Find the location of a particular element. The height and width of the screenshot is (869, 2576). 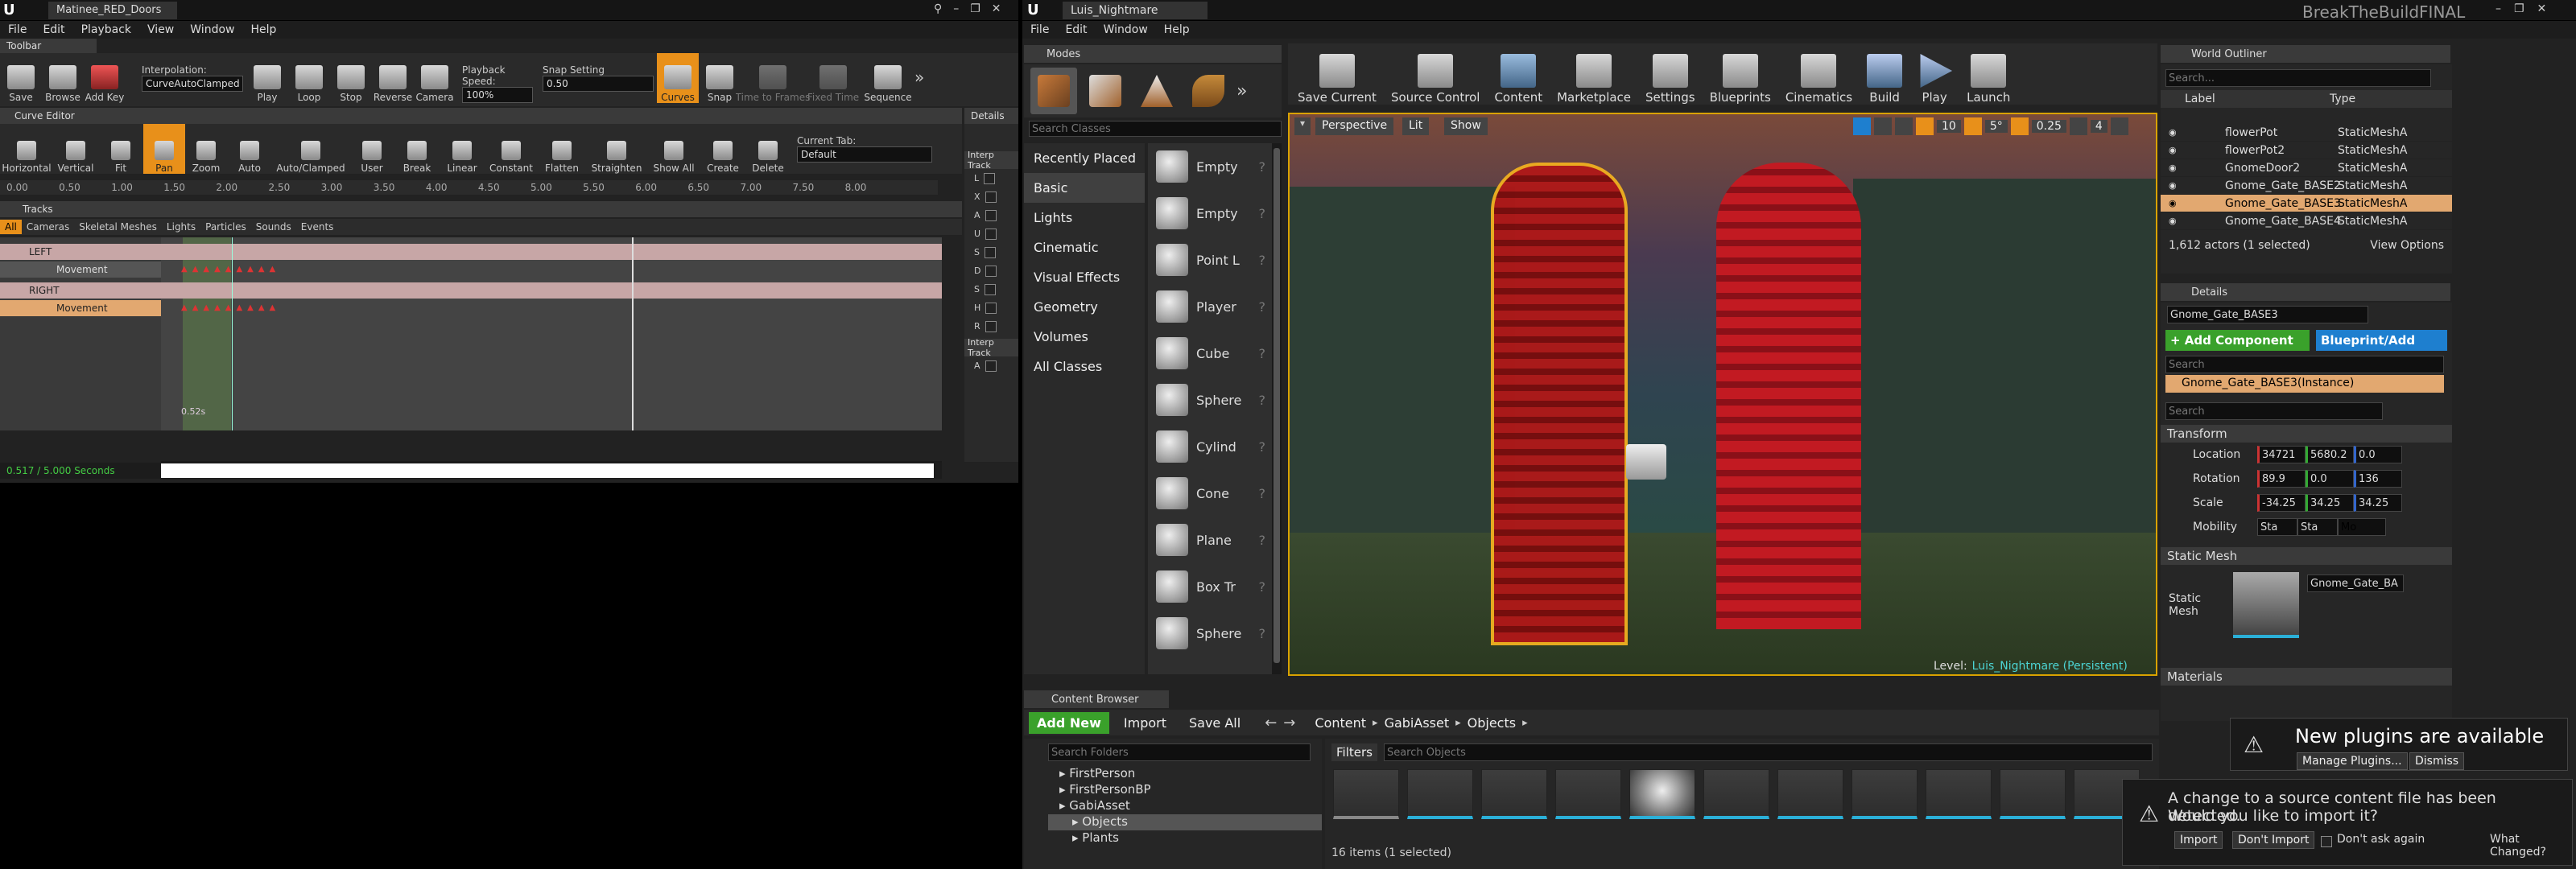

outliner-col-type: Type is located at coordinates (2342, 99).